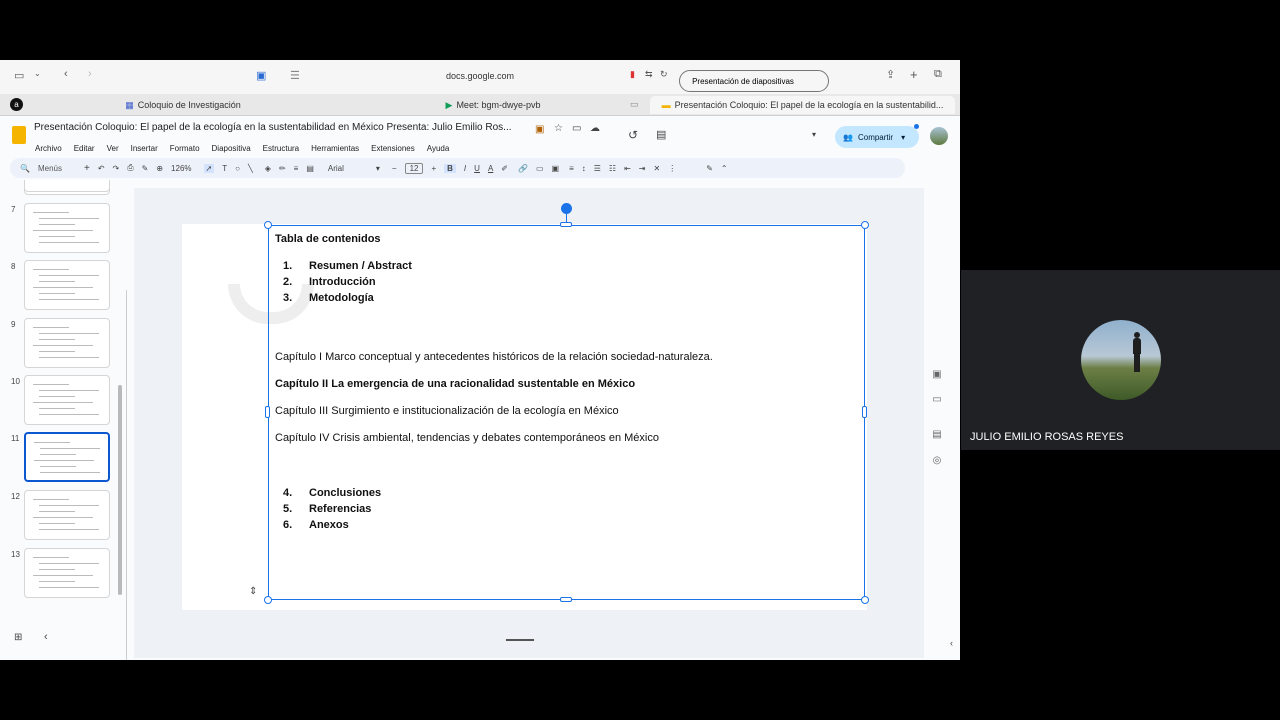  I want to click on search-icon: 🔍, so click(25, 168).